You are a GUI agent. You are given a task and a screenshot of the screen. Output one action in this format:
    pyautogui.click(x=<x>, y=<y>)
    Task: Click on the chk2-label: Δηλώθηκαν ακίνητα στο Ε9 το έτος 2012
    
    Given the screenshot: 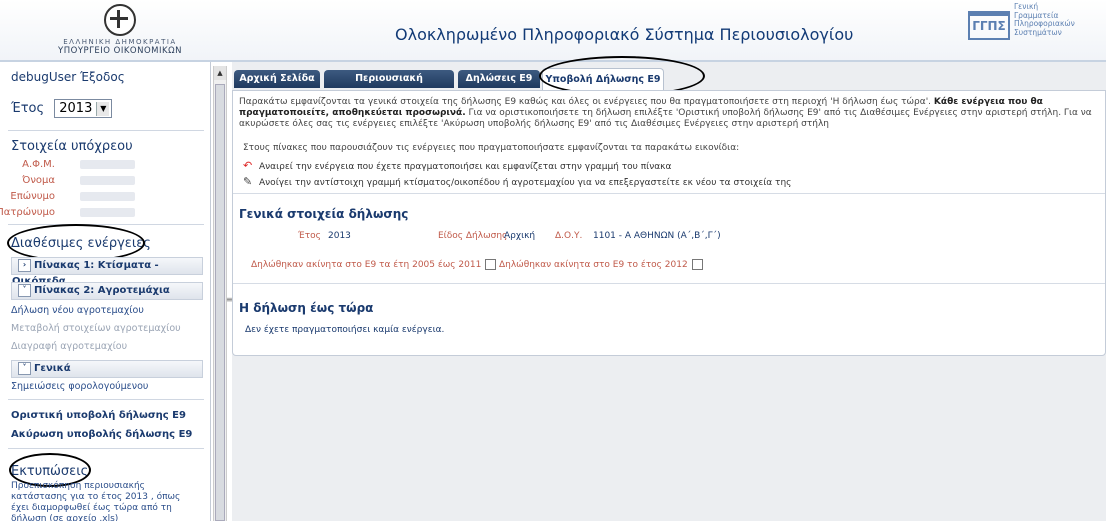 What is the action you would take?
    pyautogui.click(x=593, y=265)
    